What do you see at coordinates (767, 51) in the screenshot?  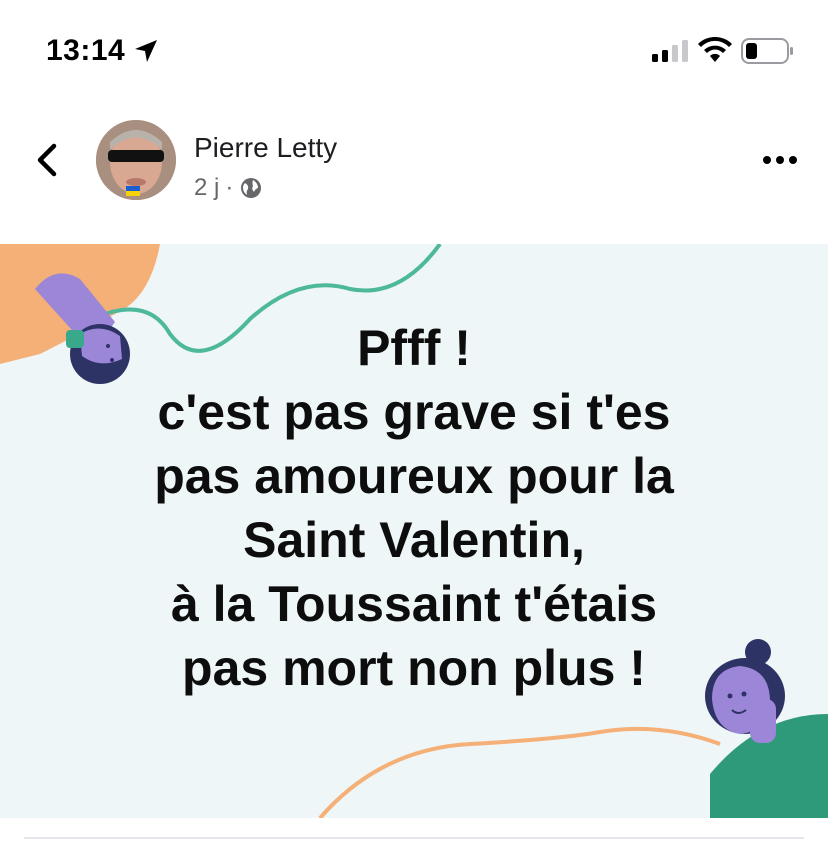 I see `battery-icon` at bounding box center [767, 51].